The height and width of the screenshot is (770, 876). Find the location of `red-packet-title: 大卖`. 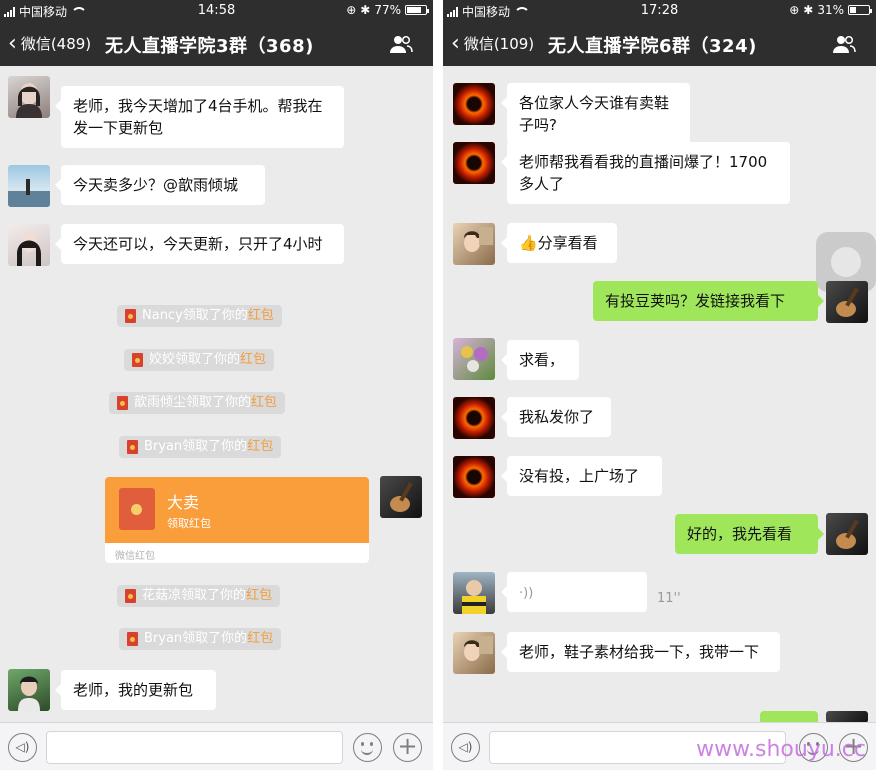

red-packet-title: 大卖 is located at coordinates (183, 502).